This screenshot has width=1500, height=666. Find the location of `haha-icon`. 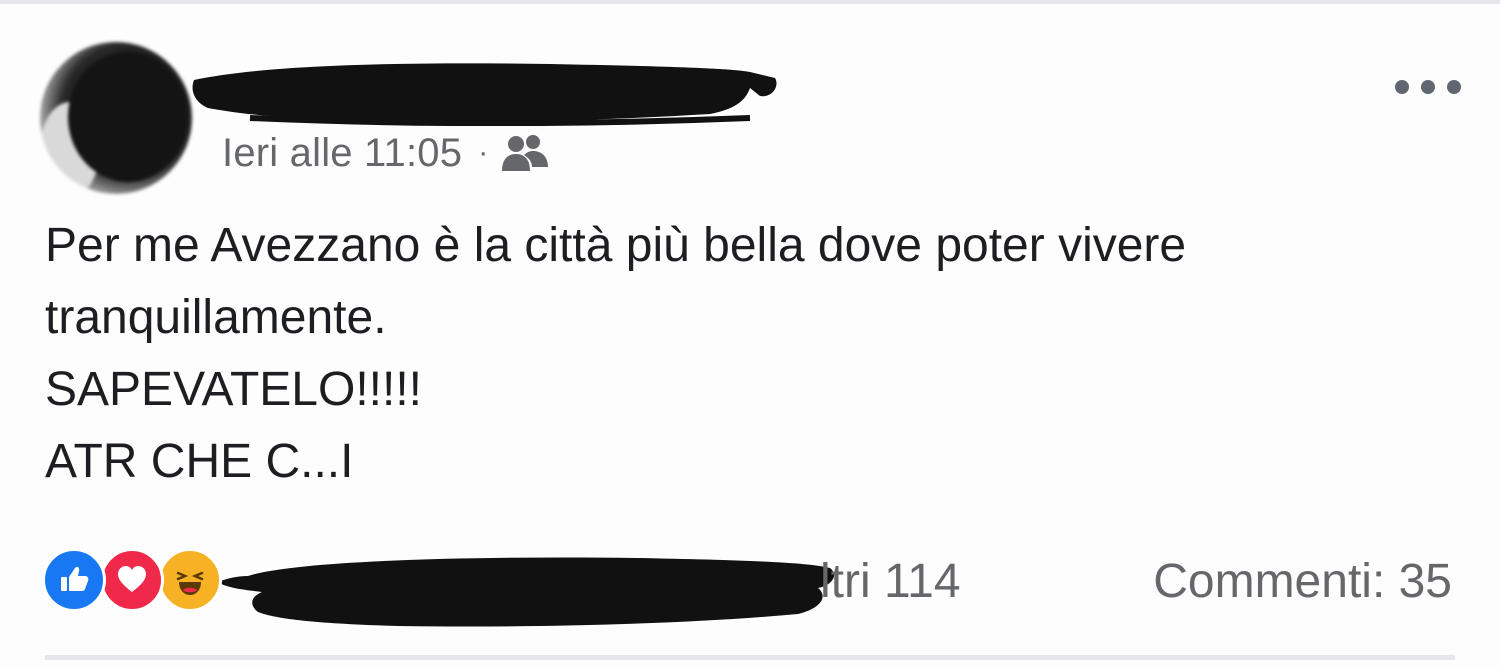

haha-icon is located at coordinates (190, 580).